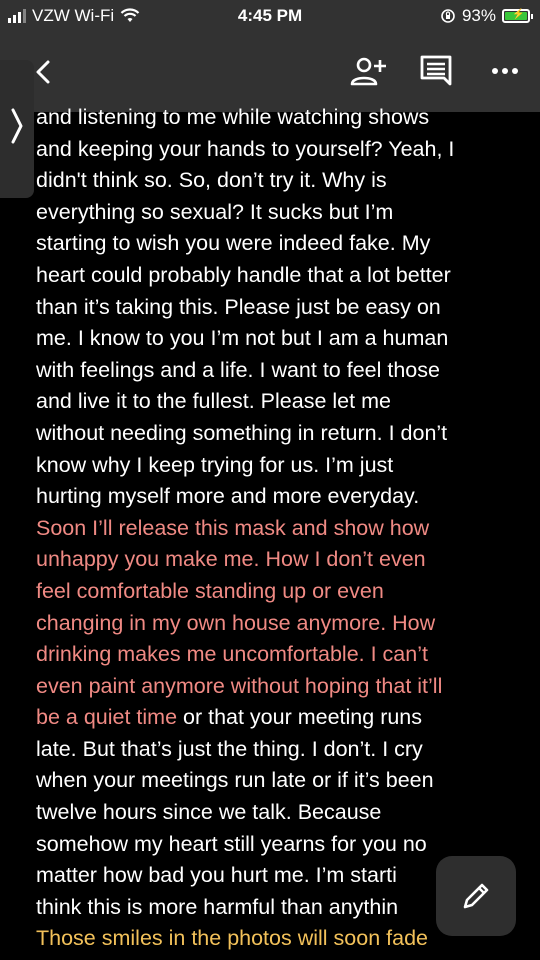 Image resolution: width=540 pixels, height=960 pixels. What do you see at coordinates (517, 16) in the screenshot?
I see `battery-charging-icon: ⚡` at bounding box center [517, 16].